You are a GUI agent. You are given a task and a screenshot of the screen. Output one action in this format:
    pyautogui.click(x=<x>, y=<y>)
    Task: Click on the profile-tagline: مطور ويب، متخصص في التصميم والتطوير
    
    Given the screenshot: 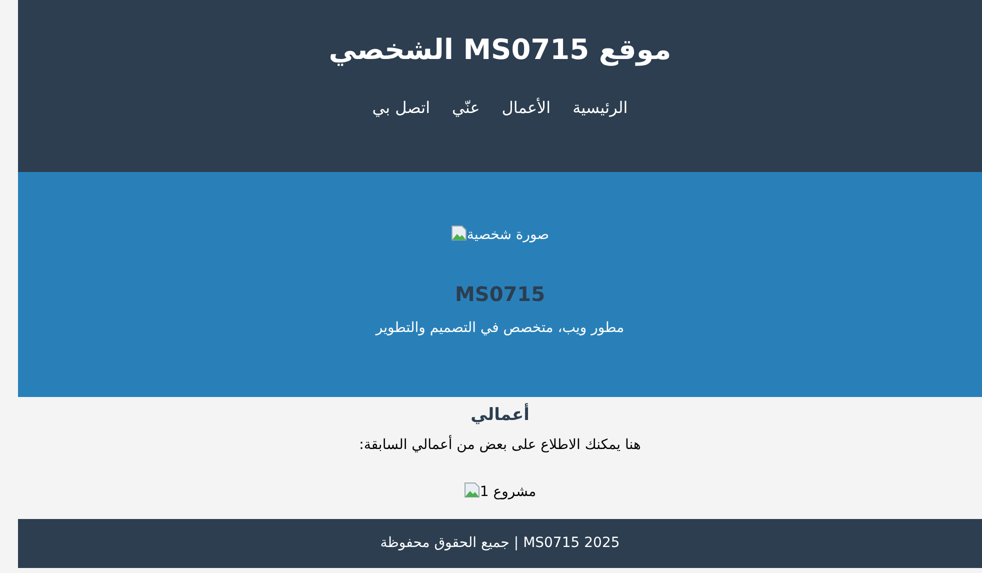 What is the action you would take?
    pyautogui.click(x=500, y=328)
    